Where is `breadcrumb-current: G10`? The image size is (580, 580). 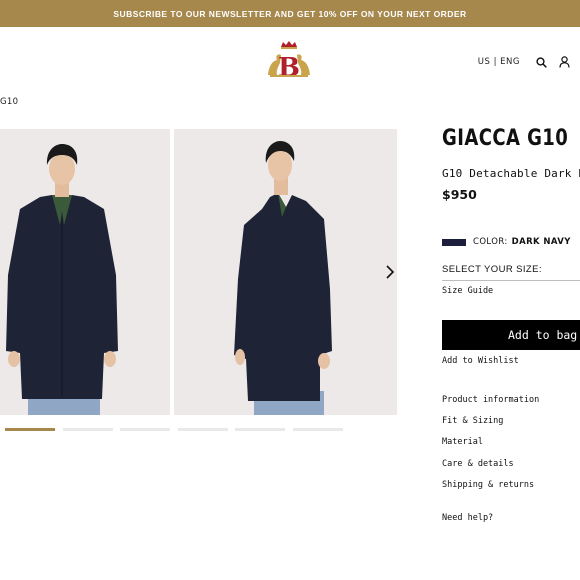 breadcrumb-current: G10 is located at coordinates (9, 102).